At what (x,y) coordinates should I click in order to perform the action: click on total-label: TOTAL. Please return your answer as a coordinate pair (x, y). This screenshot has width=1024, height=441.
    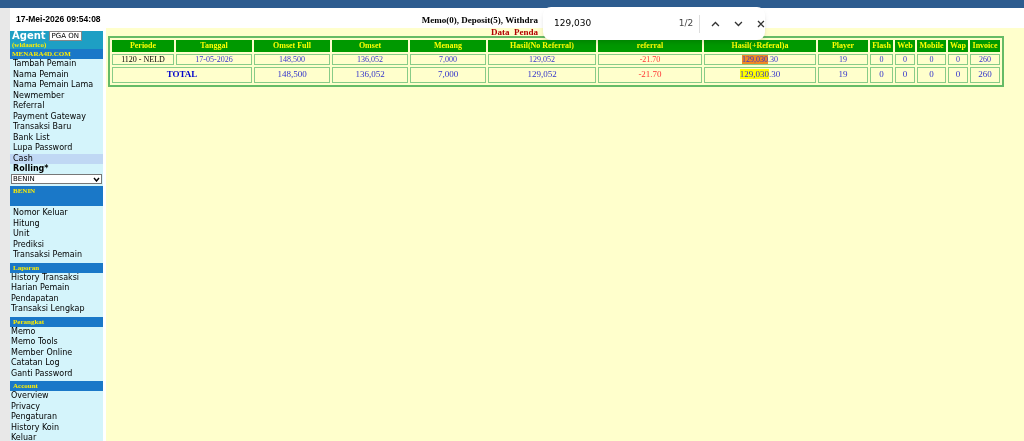
    Looking at the image, I should click on (182, 75).